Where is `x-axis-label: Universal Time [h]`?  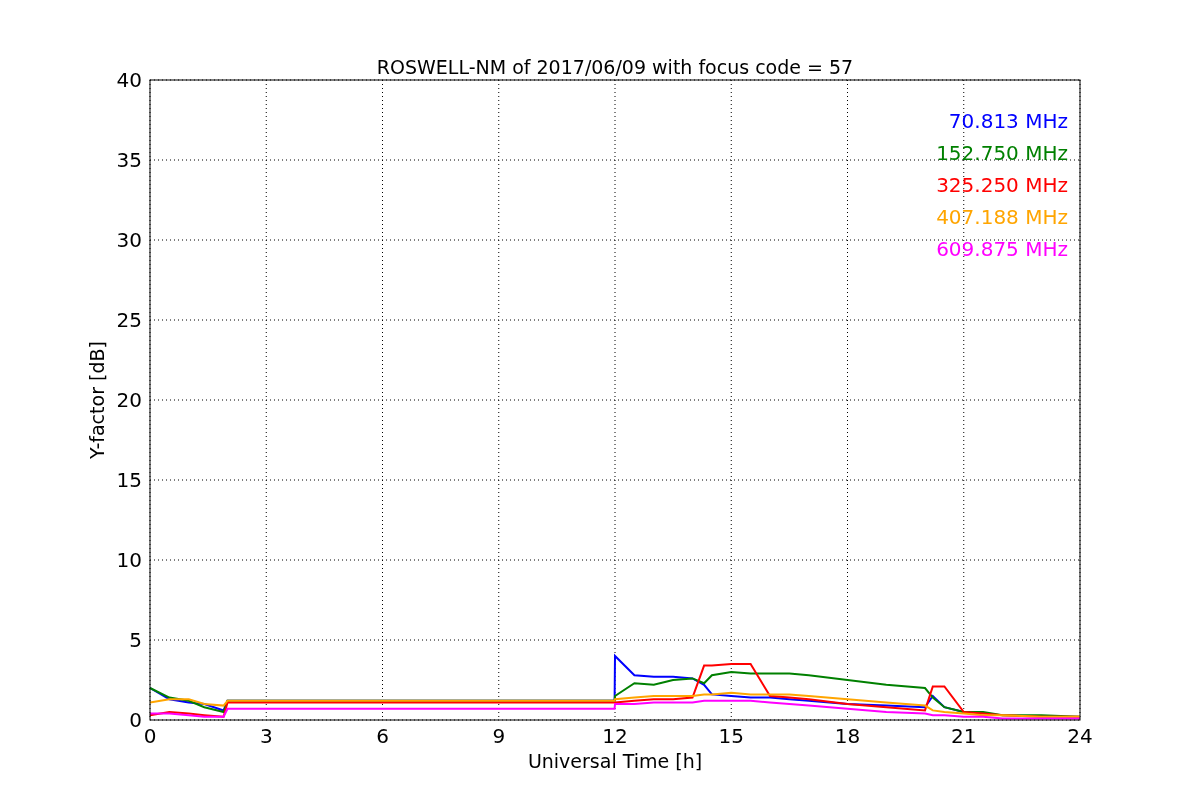 x-axis-label: Universal Time [h] is located at coordinates (615, 761).